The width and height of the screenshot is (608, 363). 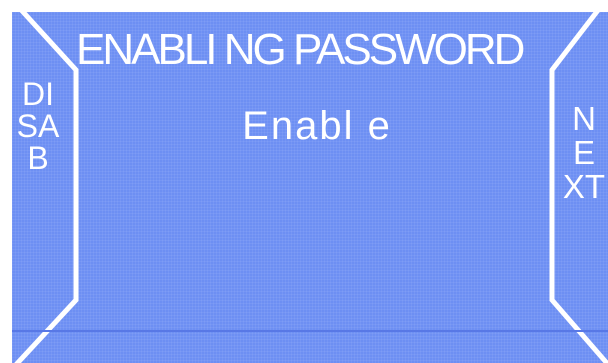 What do you see at coordinates (317, 126) in the screenshot?
I see `current-value: Enabl e` at bounding box center [317, 126].